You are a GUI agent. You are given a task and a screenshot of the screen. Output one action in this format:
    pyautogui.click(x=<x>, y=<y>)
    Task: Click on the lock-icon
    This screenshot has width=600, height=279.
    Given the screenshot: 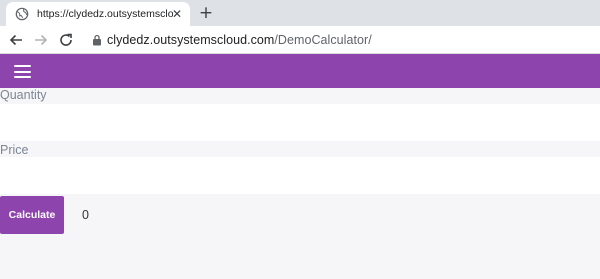 What is the action you would take?
    pyautogui.click(x=97, y=40)
    